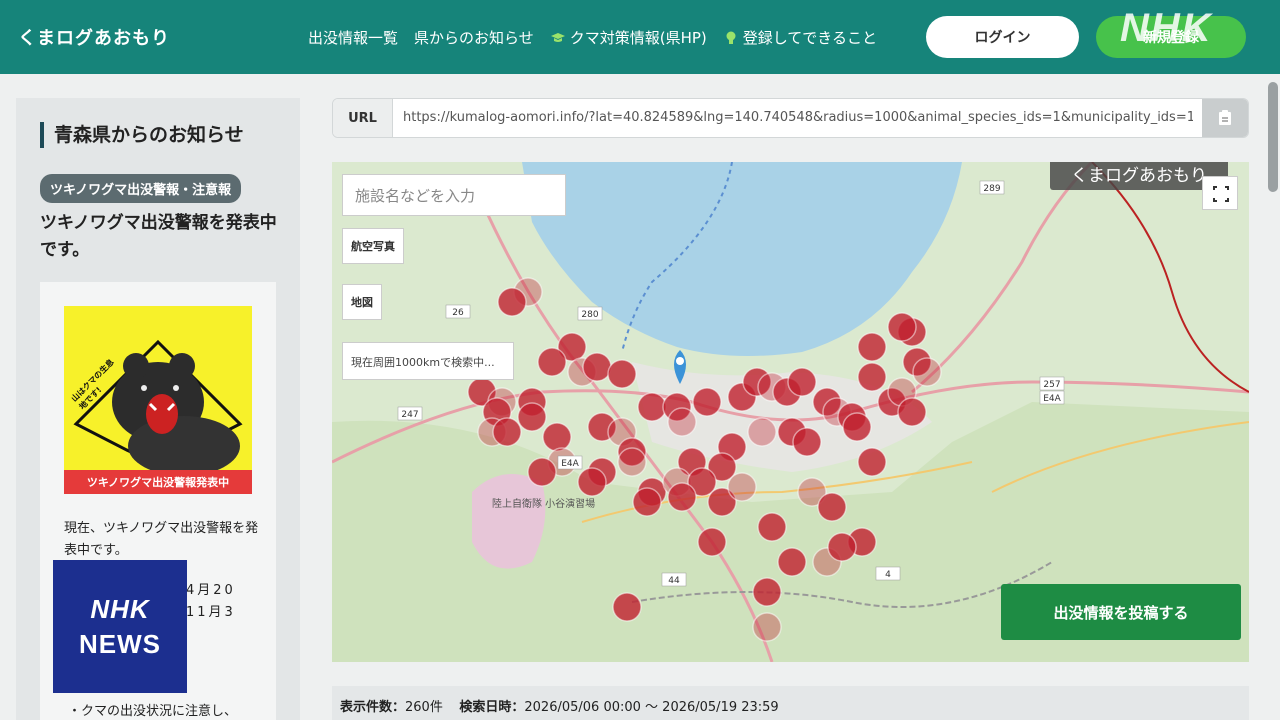 The height and width of the screenshot is (720, 1280). I want to click on search-period-value: 2026/05/06 00:00 〜 2026/05/19 23:59, so click(651, 707).